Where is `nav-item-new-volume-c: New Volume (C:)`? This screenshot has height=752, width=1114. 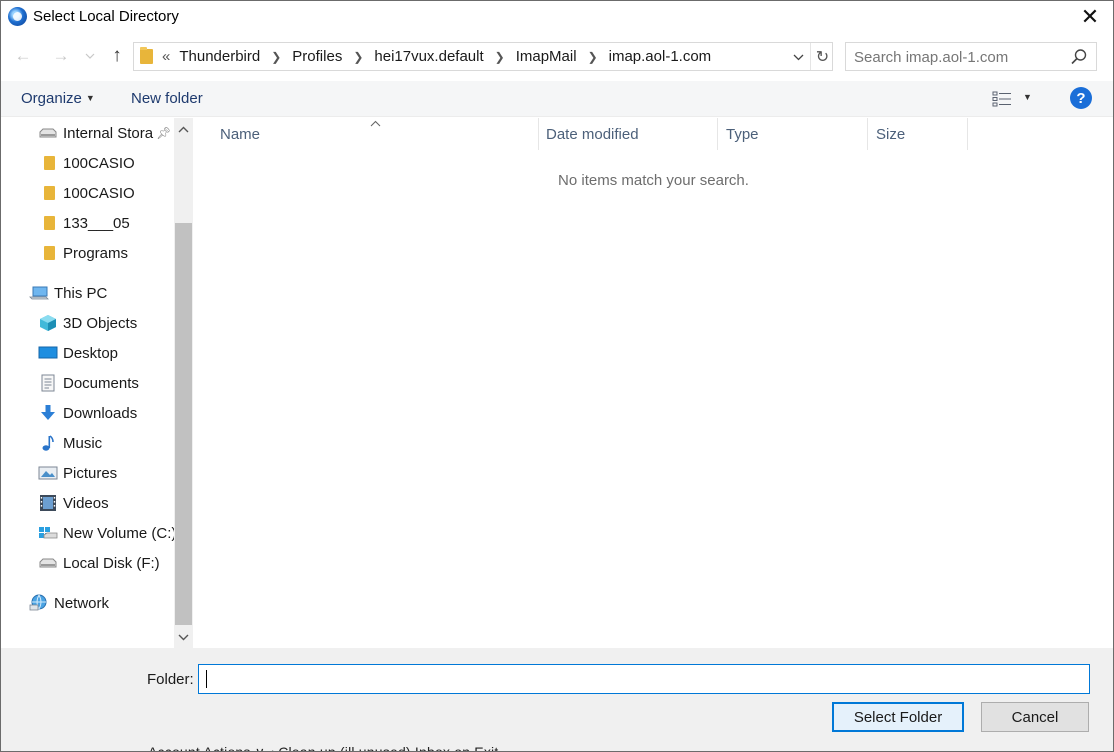 nav-item-new-volume-c: New Volume (C:) is located at coordinates (107, 533).